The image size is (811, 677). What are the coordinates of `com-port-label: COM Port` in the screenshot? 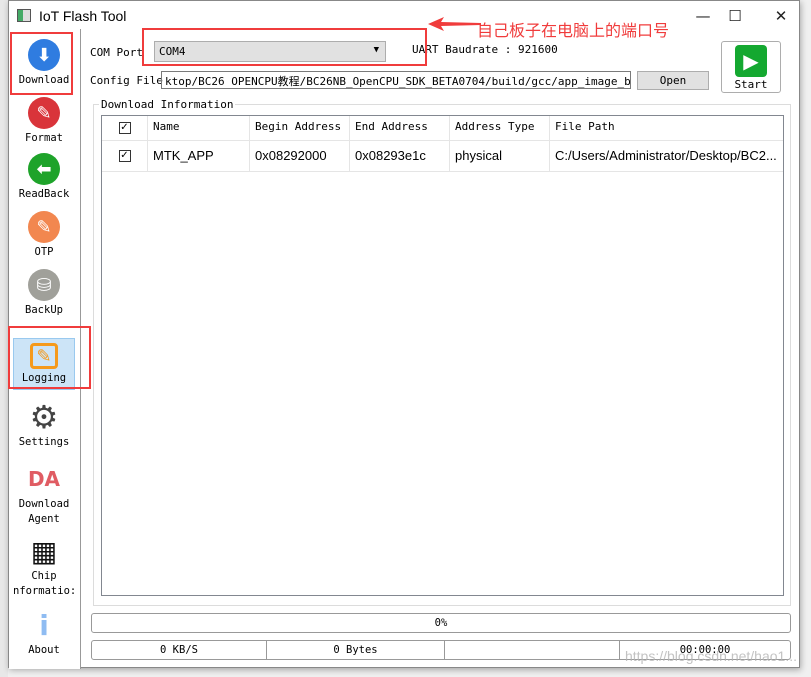 It's located at (116, 52).